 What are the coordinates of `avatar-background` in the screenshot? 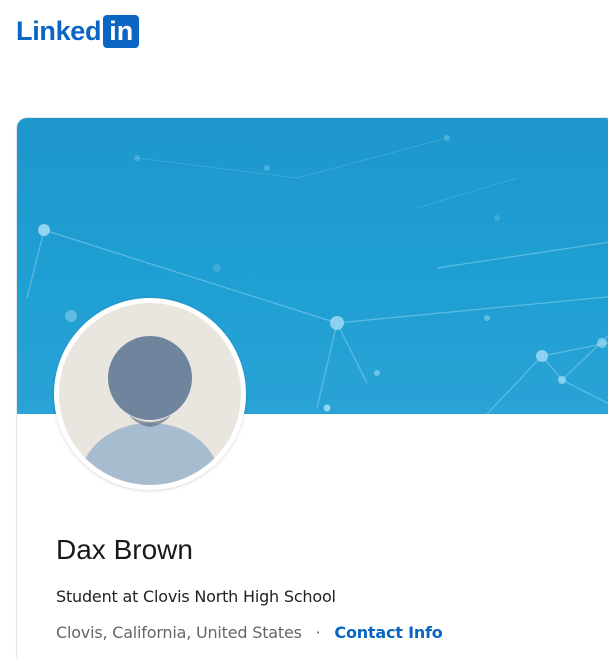 It's located at (150, 394).